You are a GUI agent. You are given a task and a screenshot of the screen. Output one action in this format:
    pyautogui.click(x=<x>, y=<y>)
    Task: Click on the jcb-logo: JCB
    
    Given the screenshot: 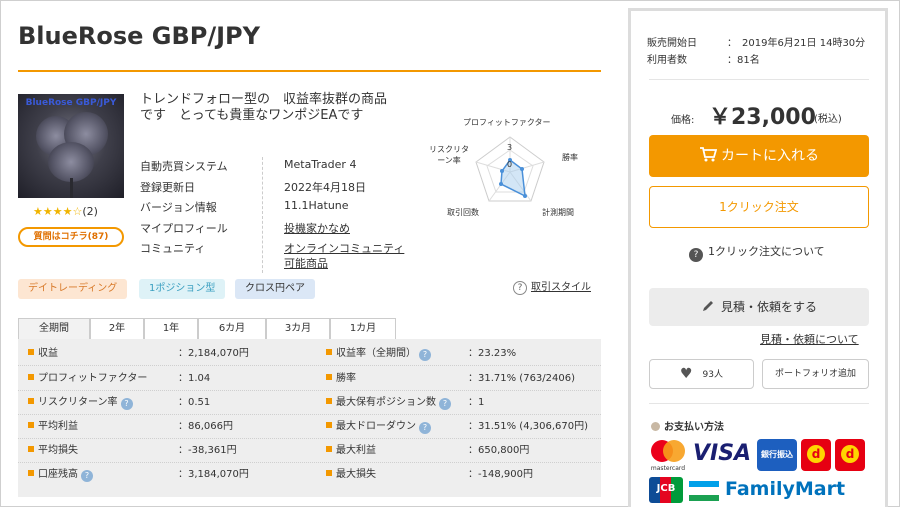 What is the action you would take?
    pyautogui.click(x=666, y=490)
    